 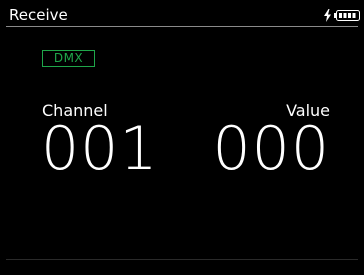 I want to click on battery-icon, so click(x=347, y=15).